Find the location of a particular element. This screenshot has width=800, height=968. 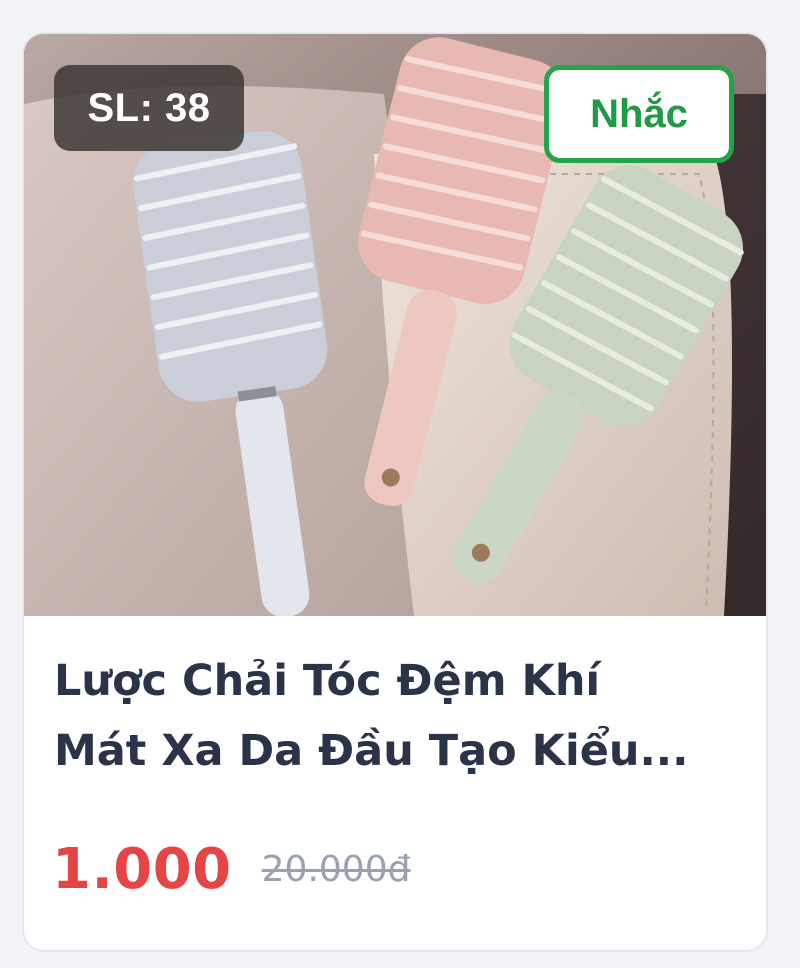

quantity-badge: SL: 38 is located at coordinates (149, 108).